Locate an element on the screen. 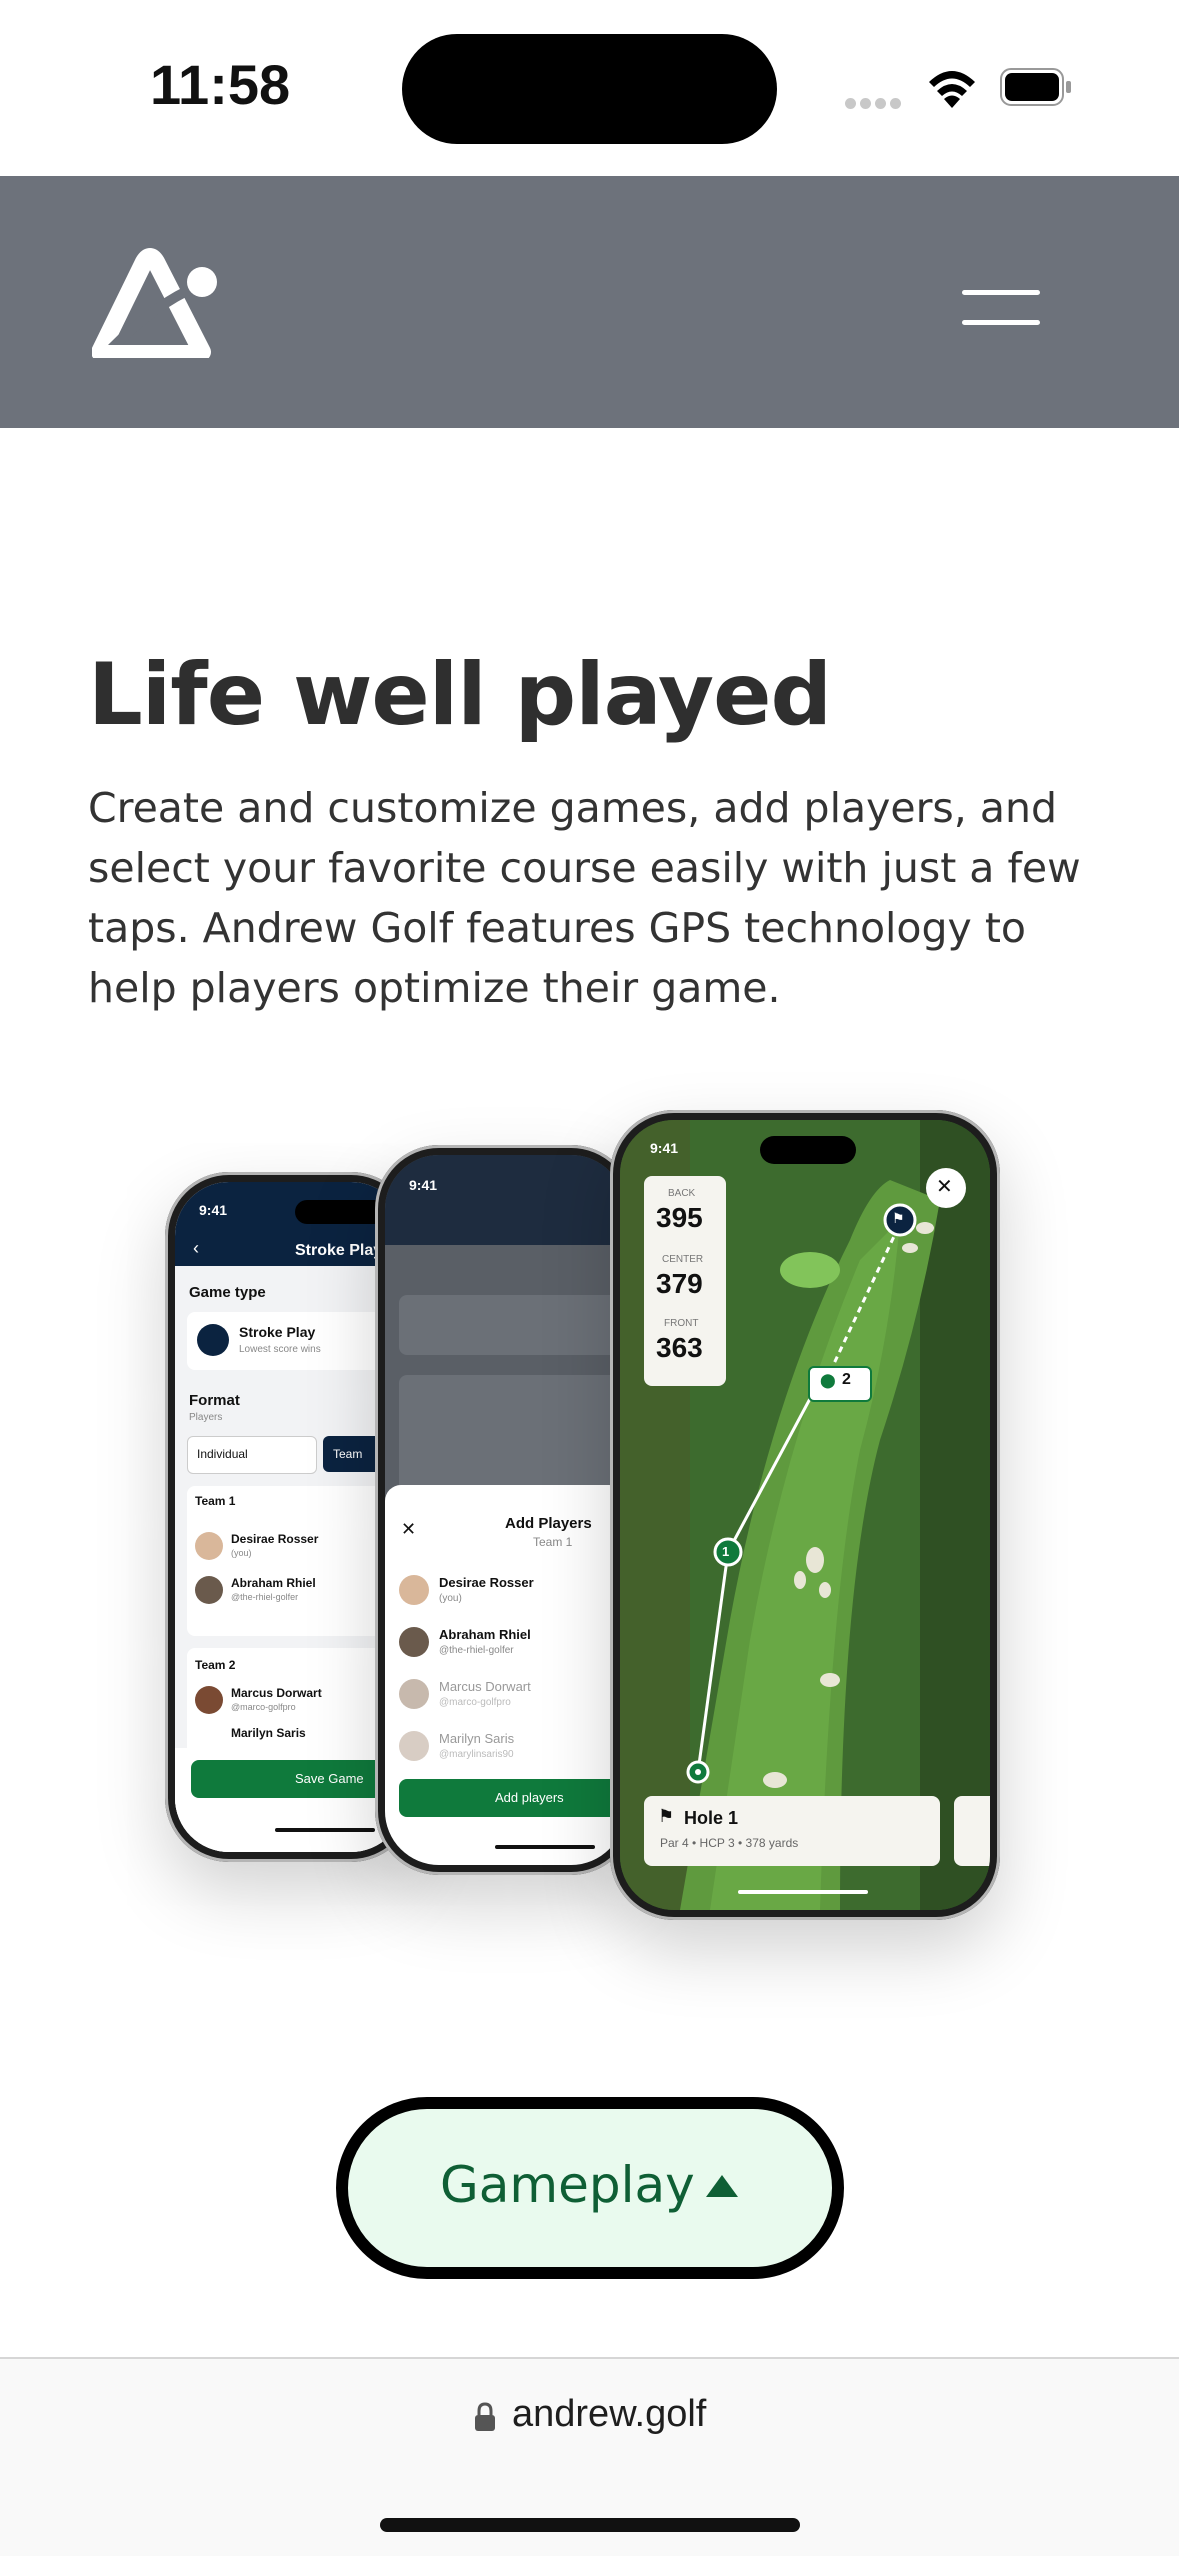  phone-left-title: Stroke Play is located at coordinates (339, 1250).